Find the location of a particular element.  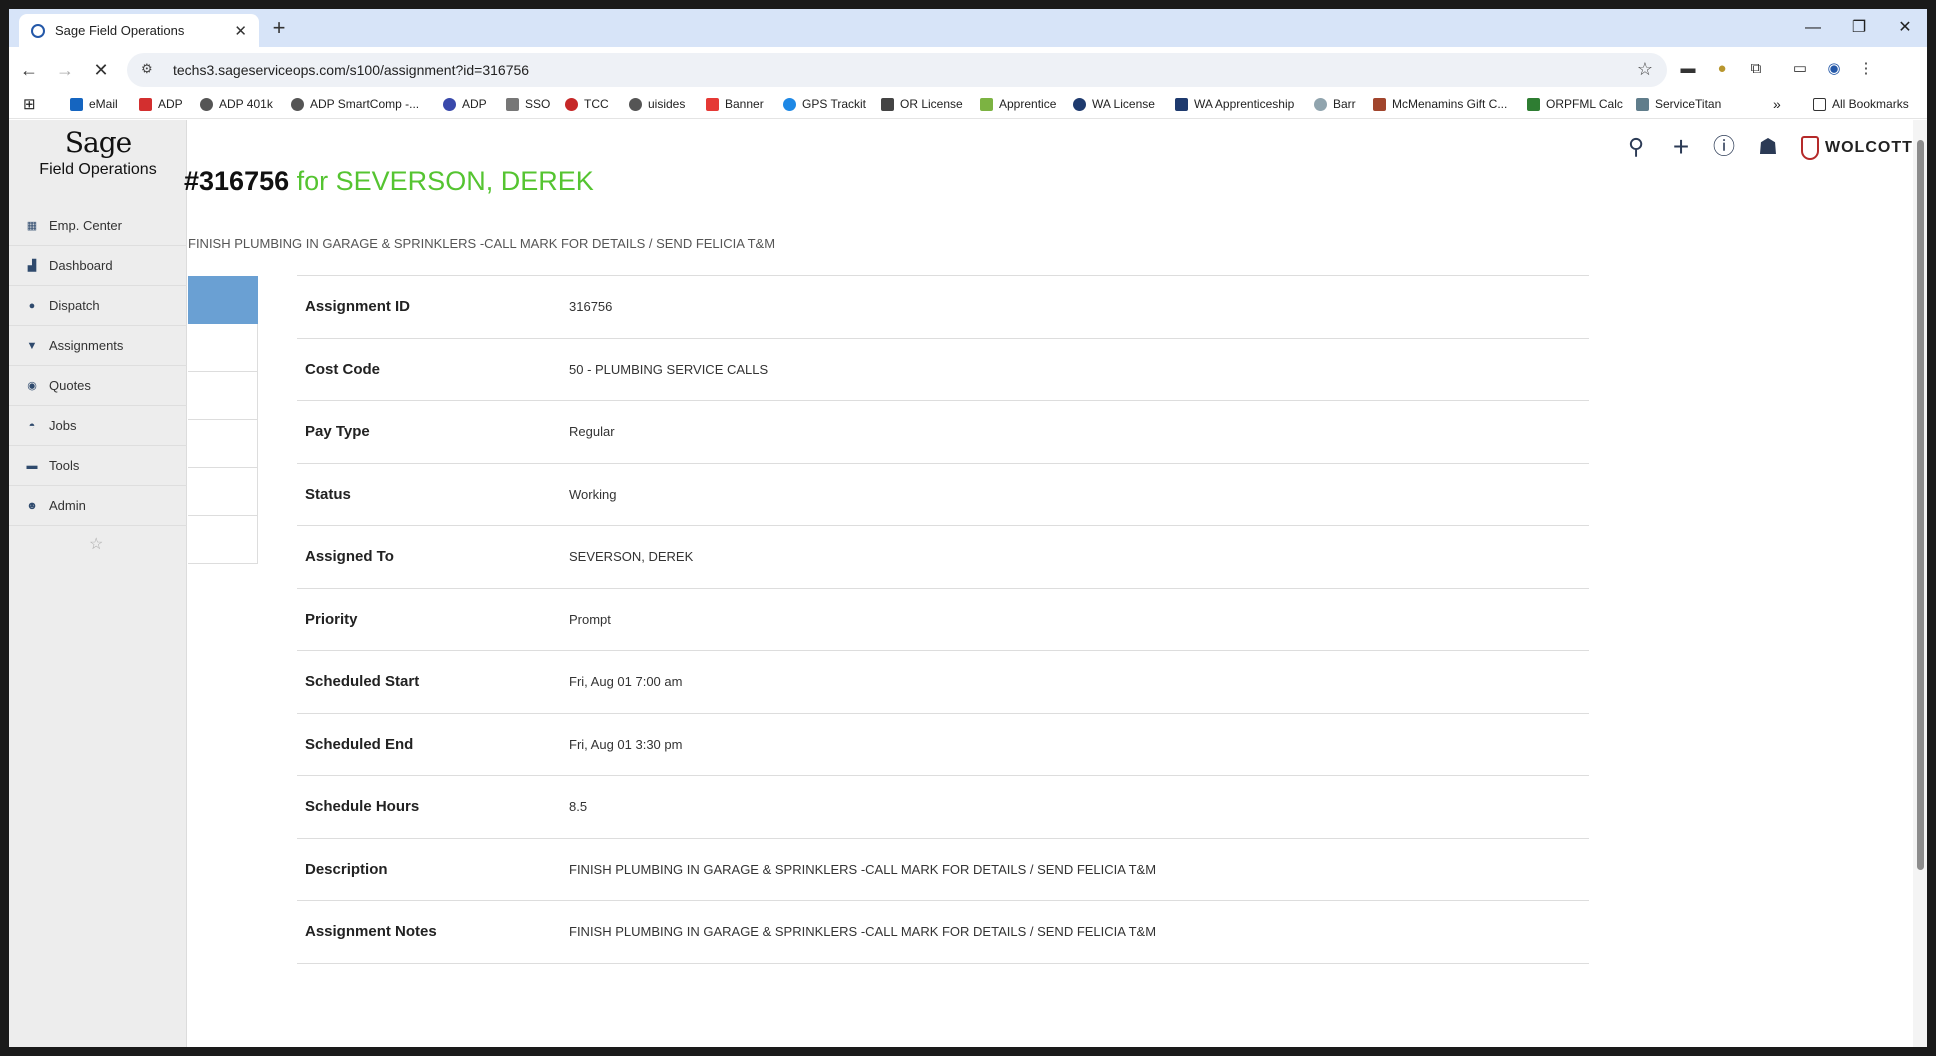

detail-label: Assignment ID is located at coordinates (358, 307).